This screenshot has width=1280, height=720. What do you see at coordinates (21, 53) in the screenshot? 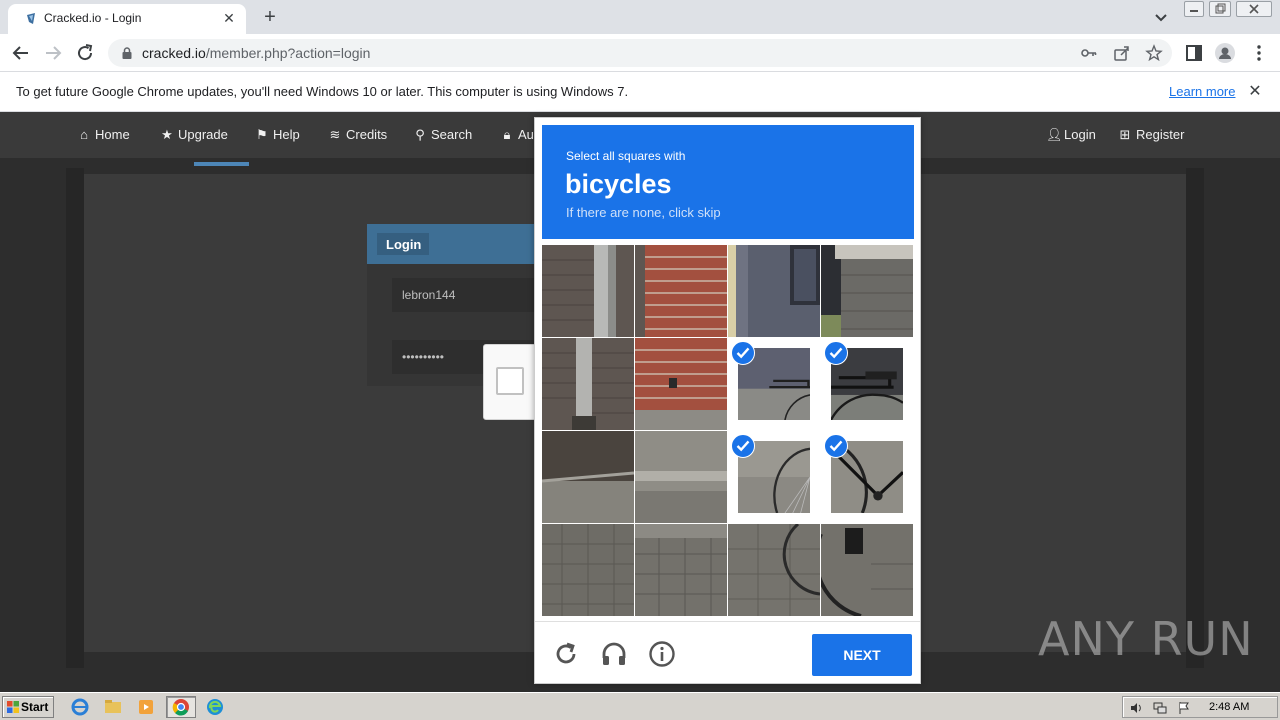
I see `back-arrow-icon` at bounding box center [21, 53].